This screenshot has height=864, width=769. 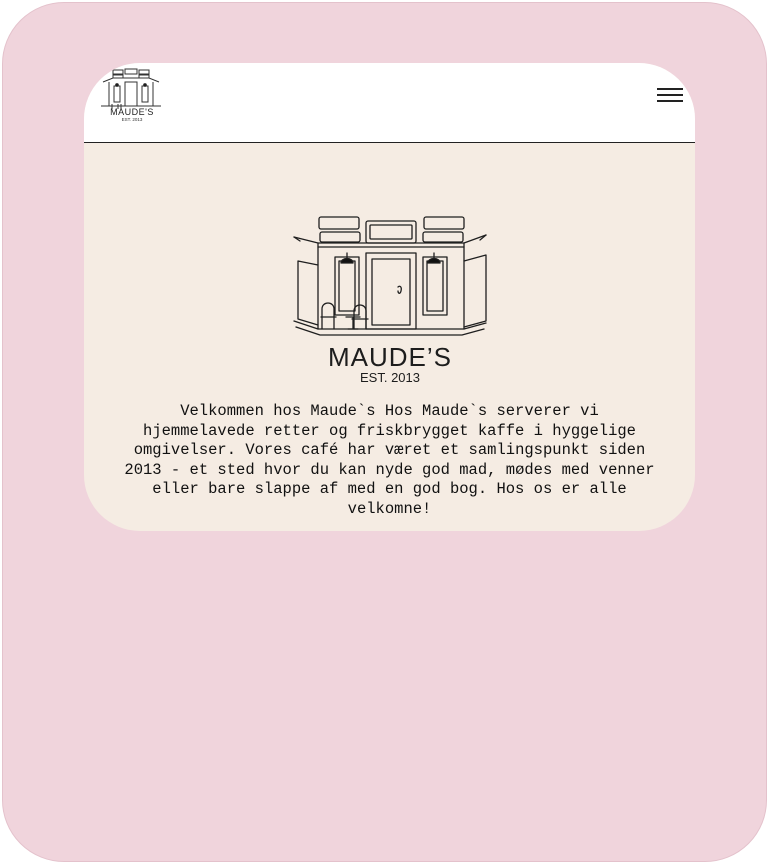 I want to click on menu-button, so click(x=669, y=95).